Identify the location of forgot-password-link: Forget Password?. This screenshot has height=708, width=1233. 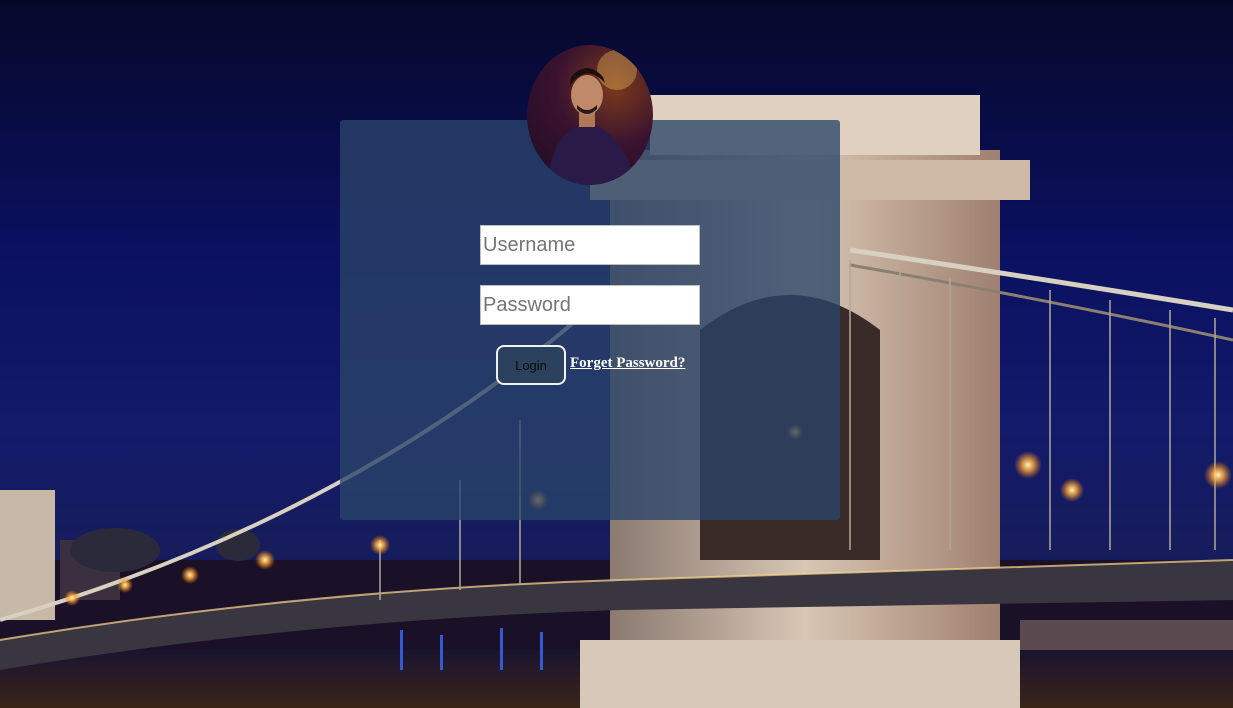
(627, 363).